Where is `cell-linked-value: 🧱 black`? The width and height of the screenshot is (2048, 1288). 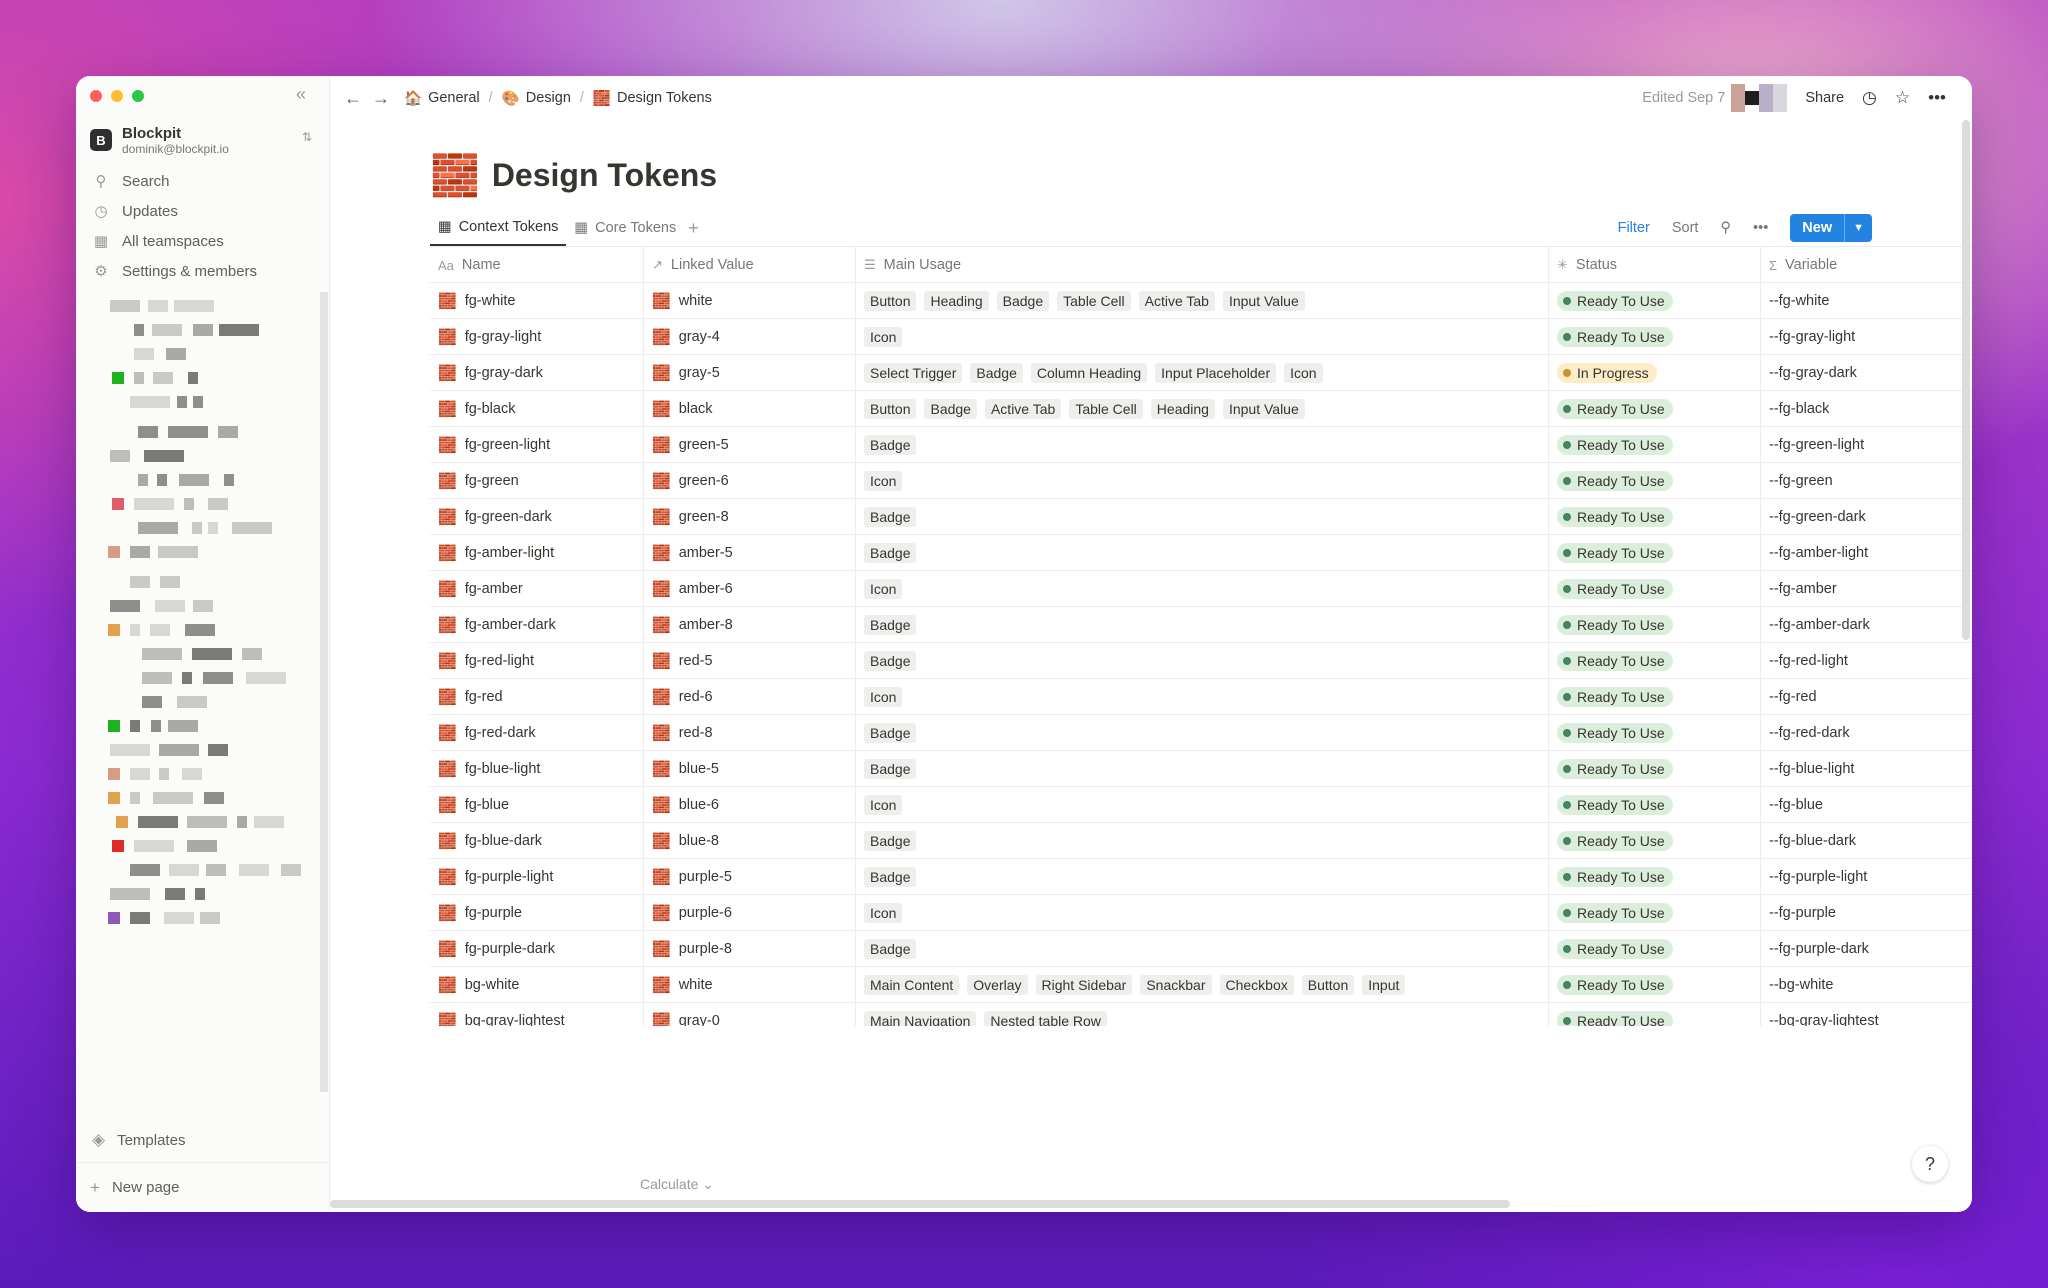
cell-linked-value: 🧱 black is located at coordinates (750, 409).